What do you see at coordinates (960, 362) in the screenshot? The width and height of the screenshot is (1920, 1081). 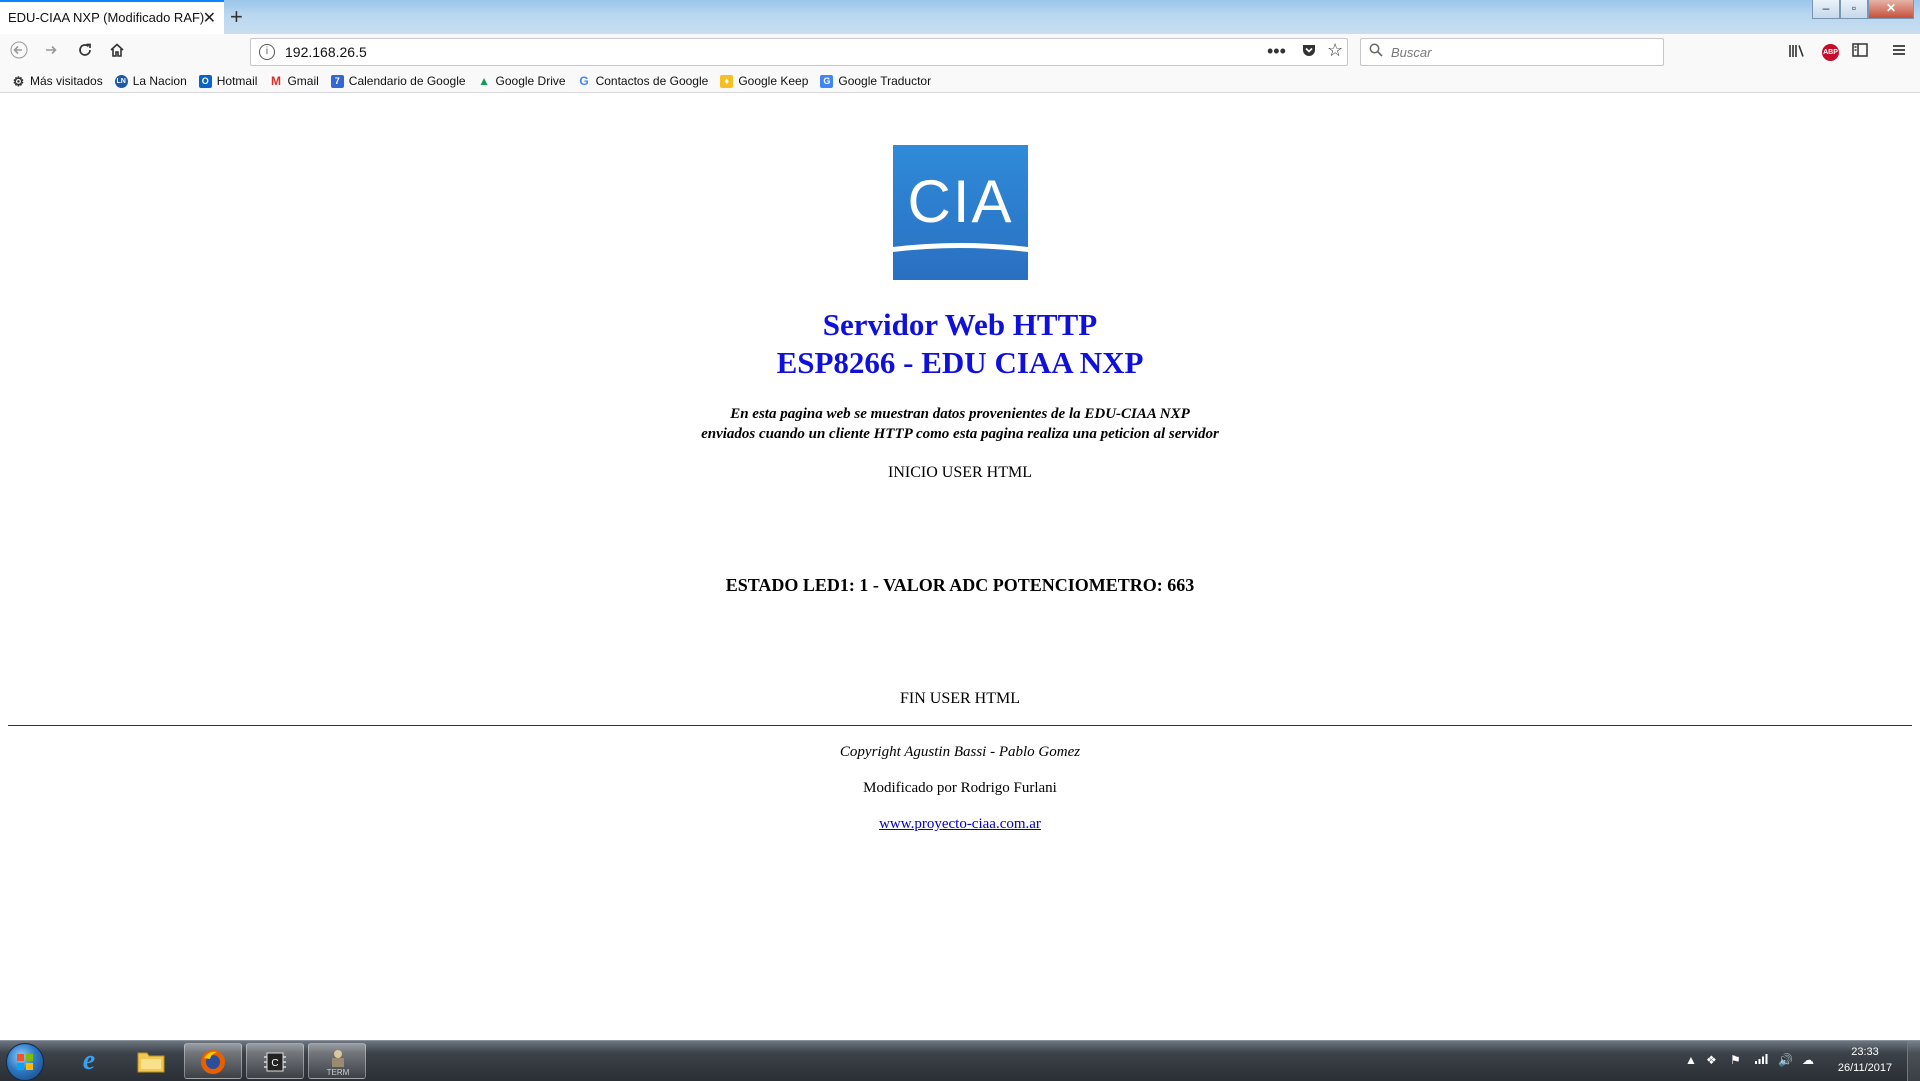 I see `title-line-2: ESP8266 - EDU CIAA NXP` at bounding box center [960, 362].